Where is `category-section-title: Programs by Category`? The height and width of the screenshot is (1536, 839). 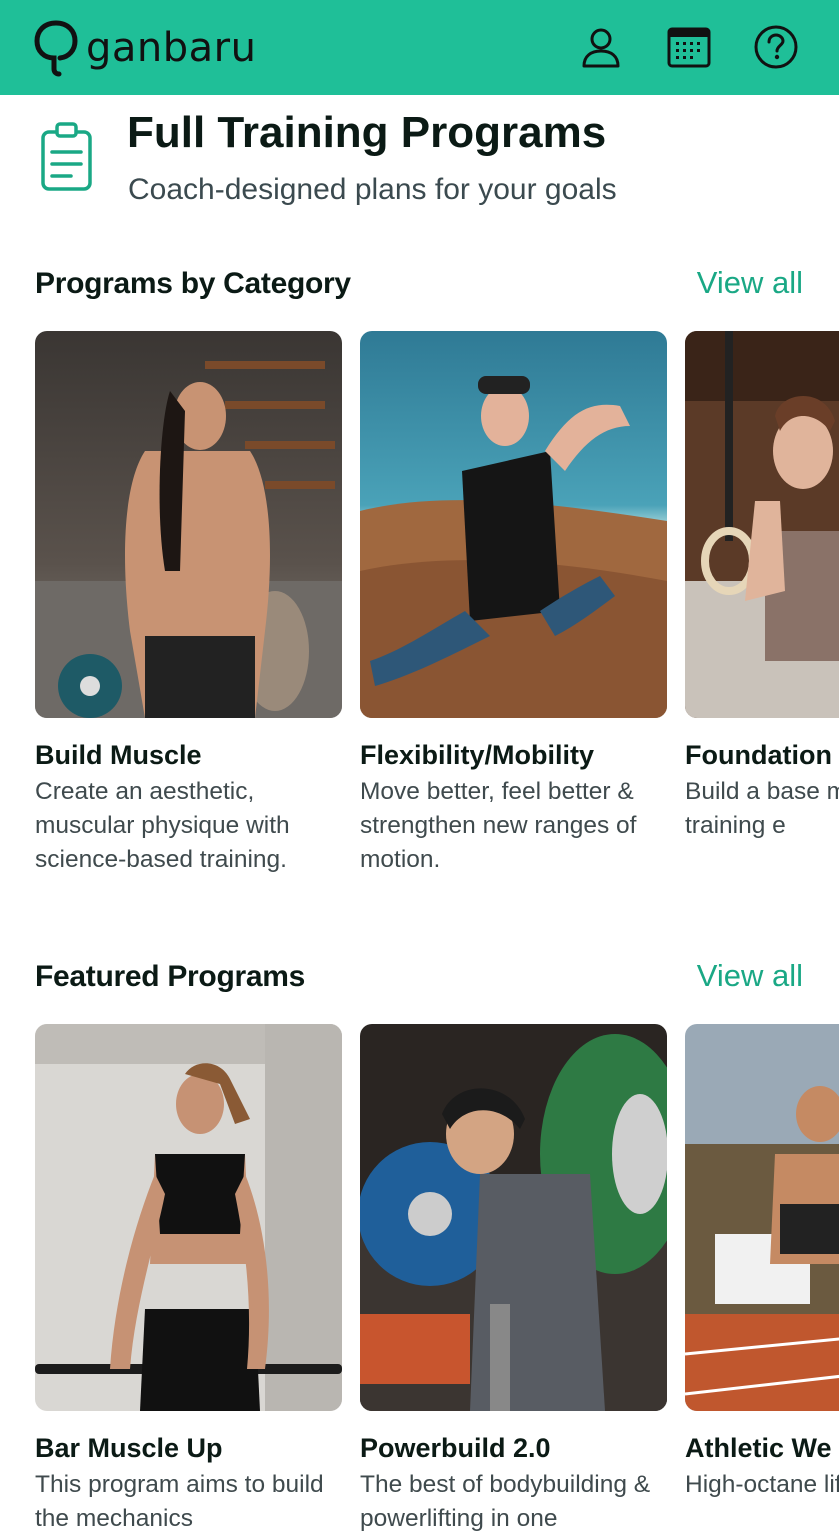 category-section-title: Programs by Category is located at coordinates (193, 283).